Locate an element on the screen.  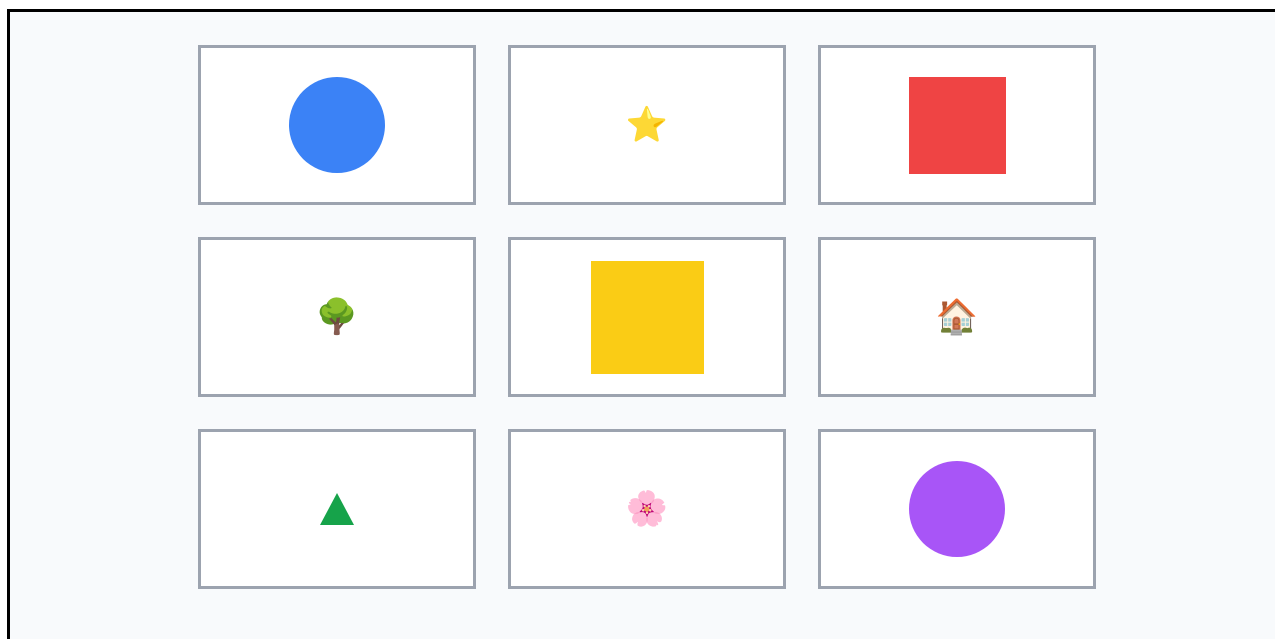
card-8: 🌸 is located at coordinates (647, 509).